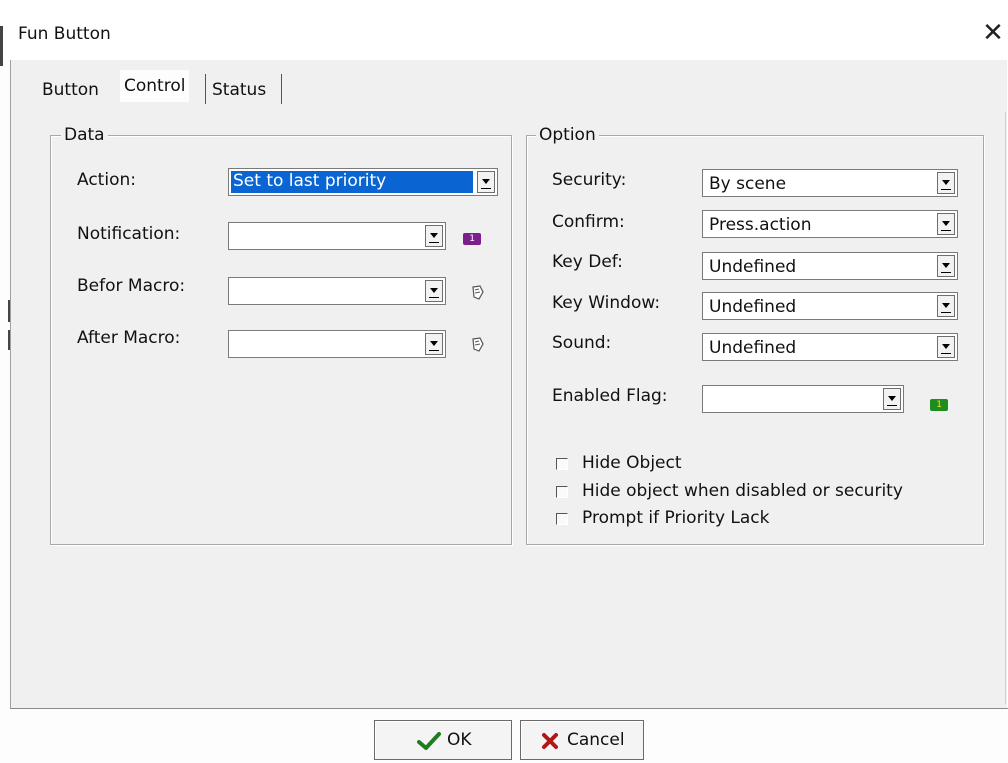 This screenshot has height=763, width=1008. Describe the element at coordinates (939, 405) in the screenshot. I see `enabled-flag-icon: 1` at that location.